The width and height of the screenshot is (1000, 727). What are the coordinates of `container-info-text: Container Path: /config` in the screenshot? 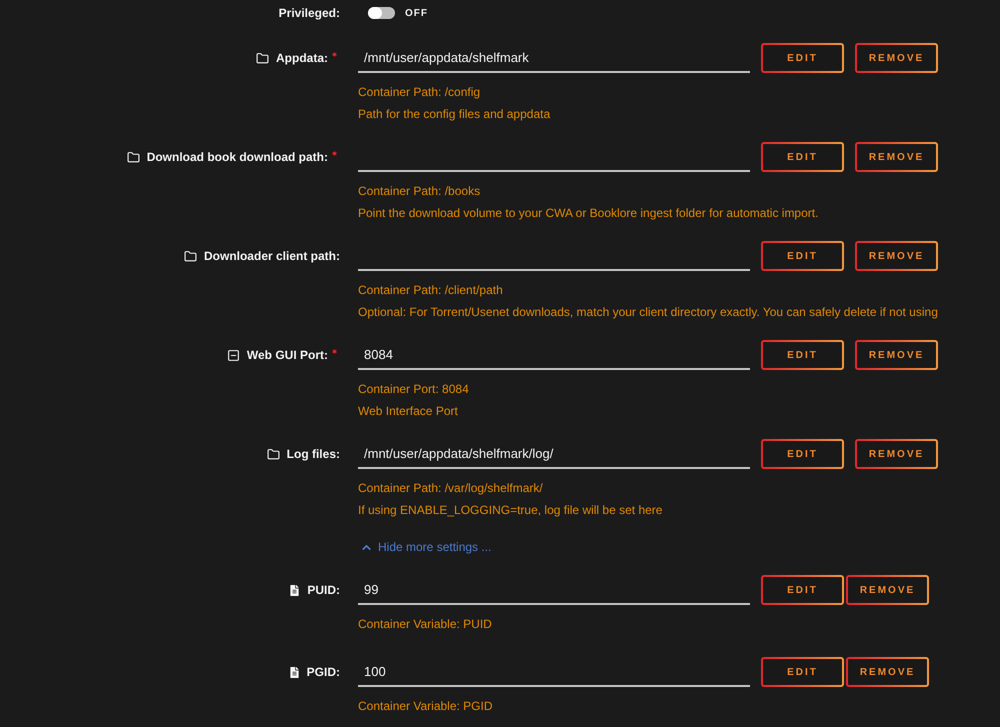 It's located at (419, 92).